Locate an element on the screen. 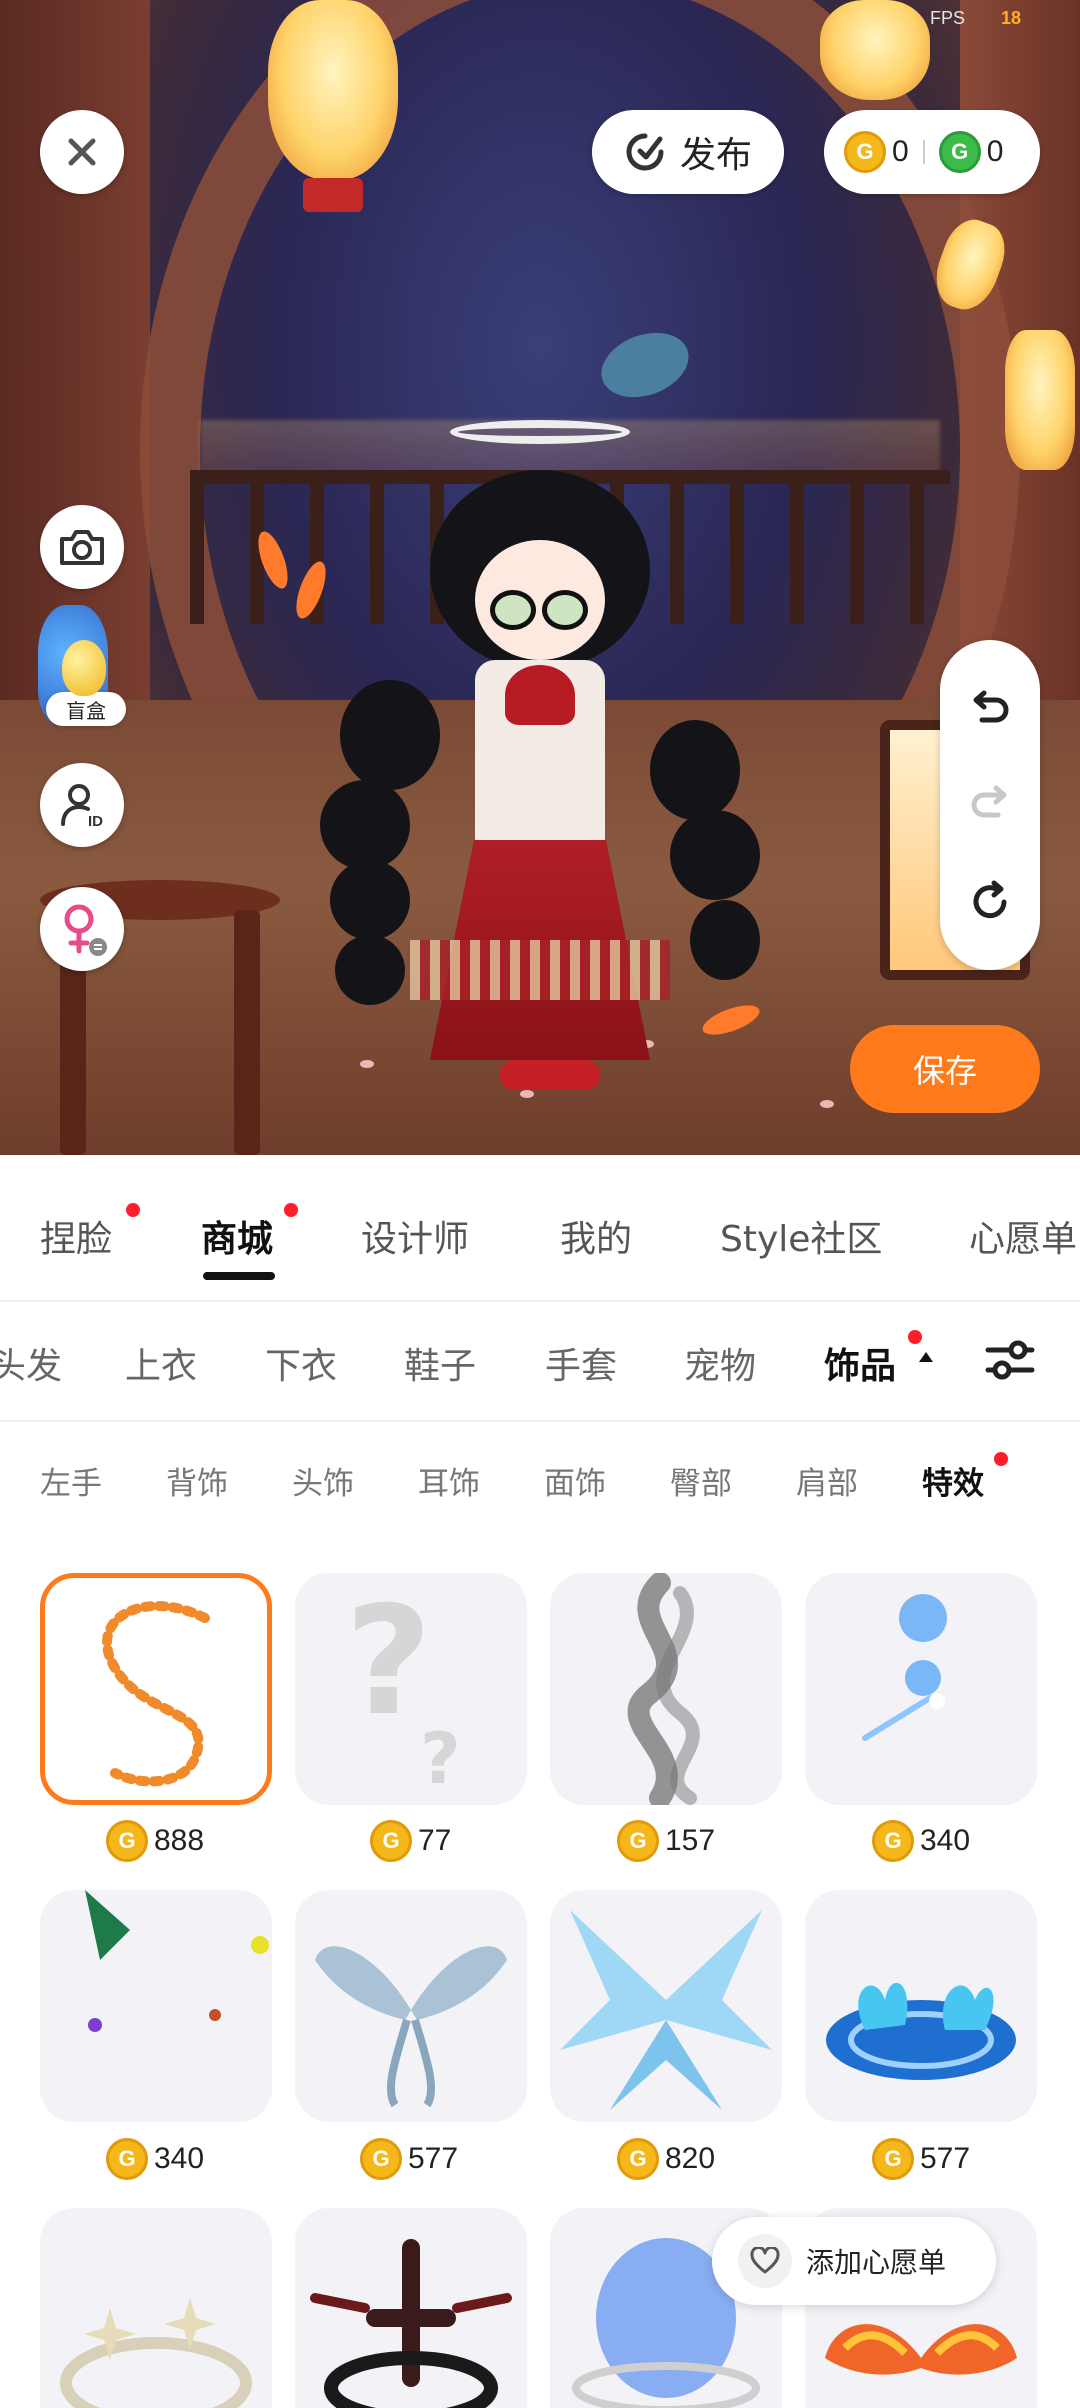  avatar-halo is located at coordinates (540, 432).